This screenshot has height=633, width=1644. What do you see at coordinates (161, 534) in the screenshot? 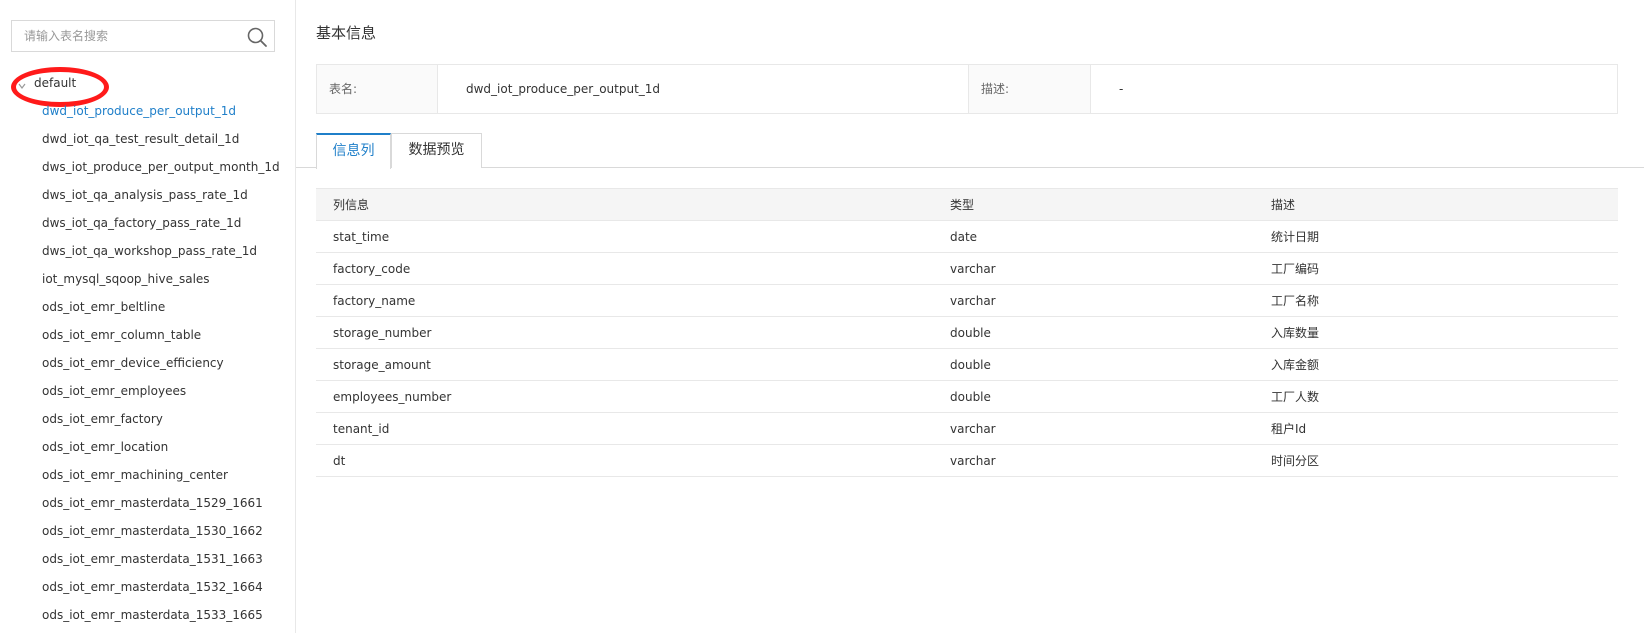
I see `tree-item-table: ods_iot_emr_masterdata_1530_1662` at bounding box center [161, 534].